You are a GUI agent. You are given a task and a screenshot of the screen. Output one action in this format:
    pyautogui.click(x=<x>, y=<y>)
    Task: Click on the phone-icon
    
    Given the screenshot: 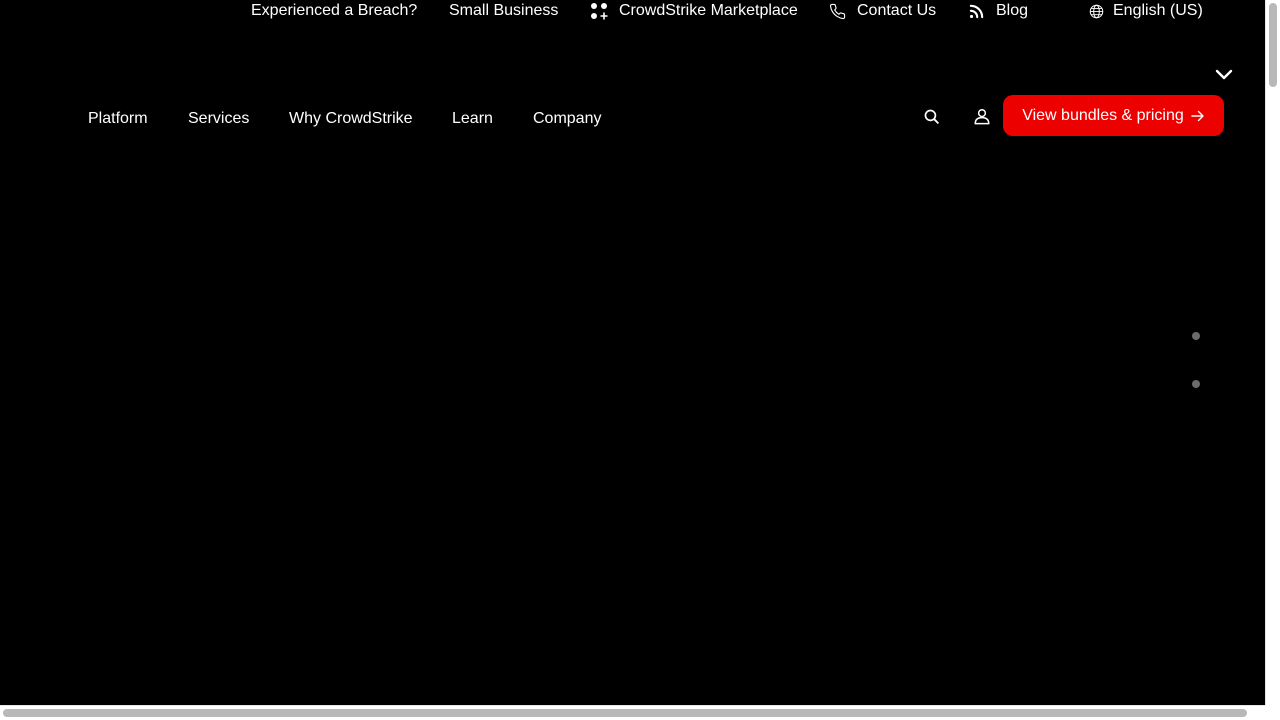 What is the action you would take?
    pyautogui.click(x=837, y=11)
    